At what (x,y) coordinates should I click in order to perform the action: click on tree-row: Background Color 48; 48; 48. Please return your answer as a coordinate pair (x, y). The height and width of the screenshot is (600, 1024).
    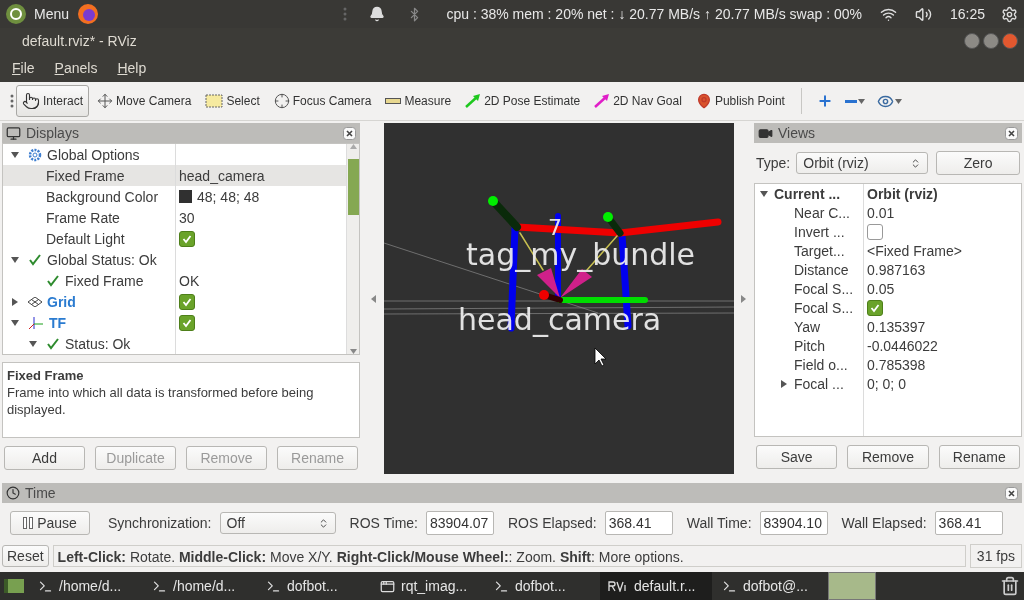
    Looking at the image, I should click on (174, 196).